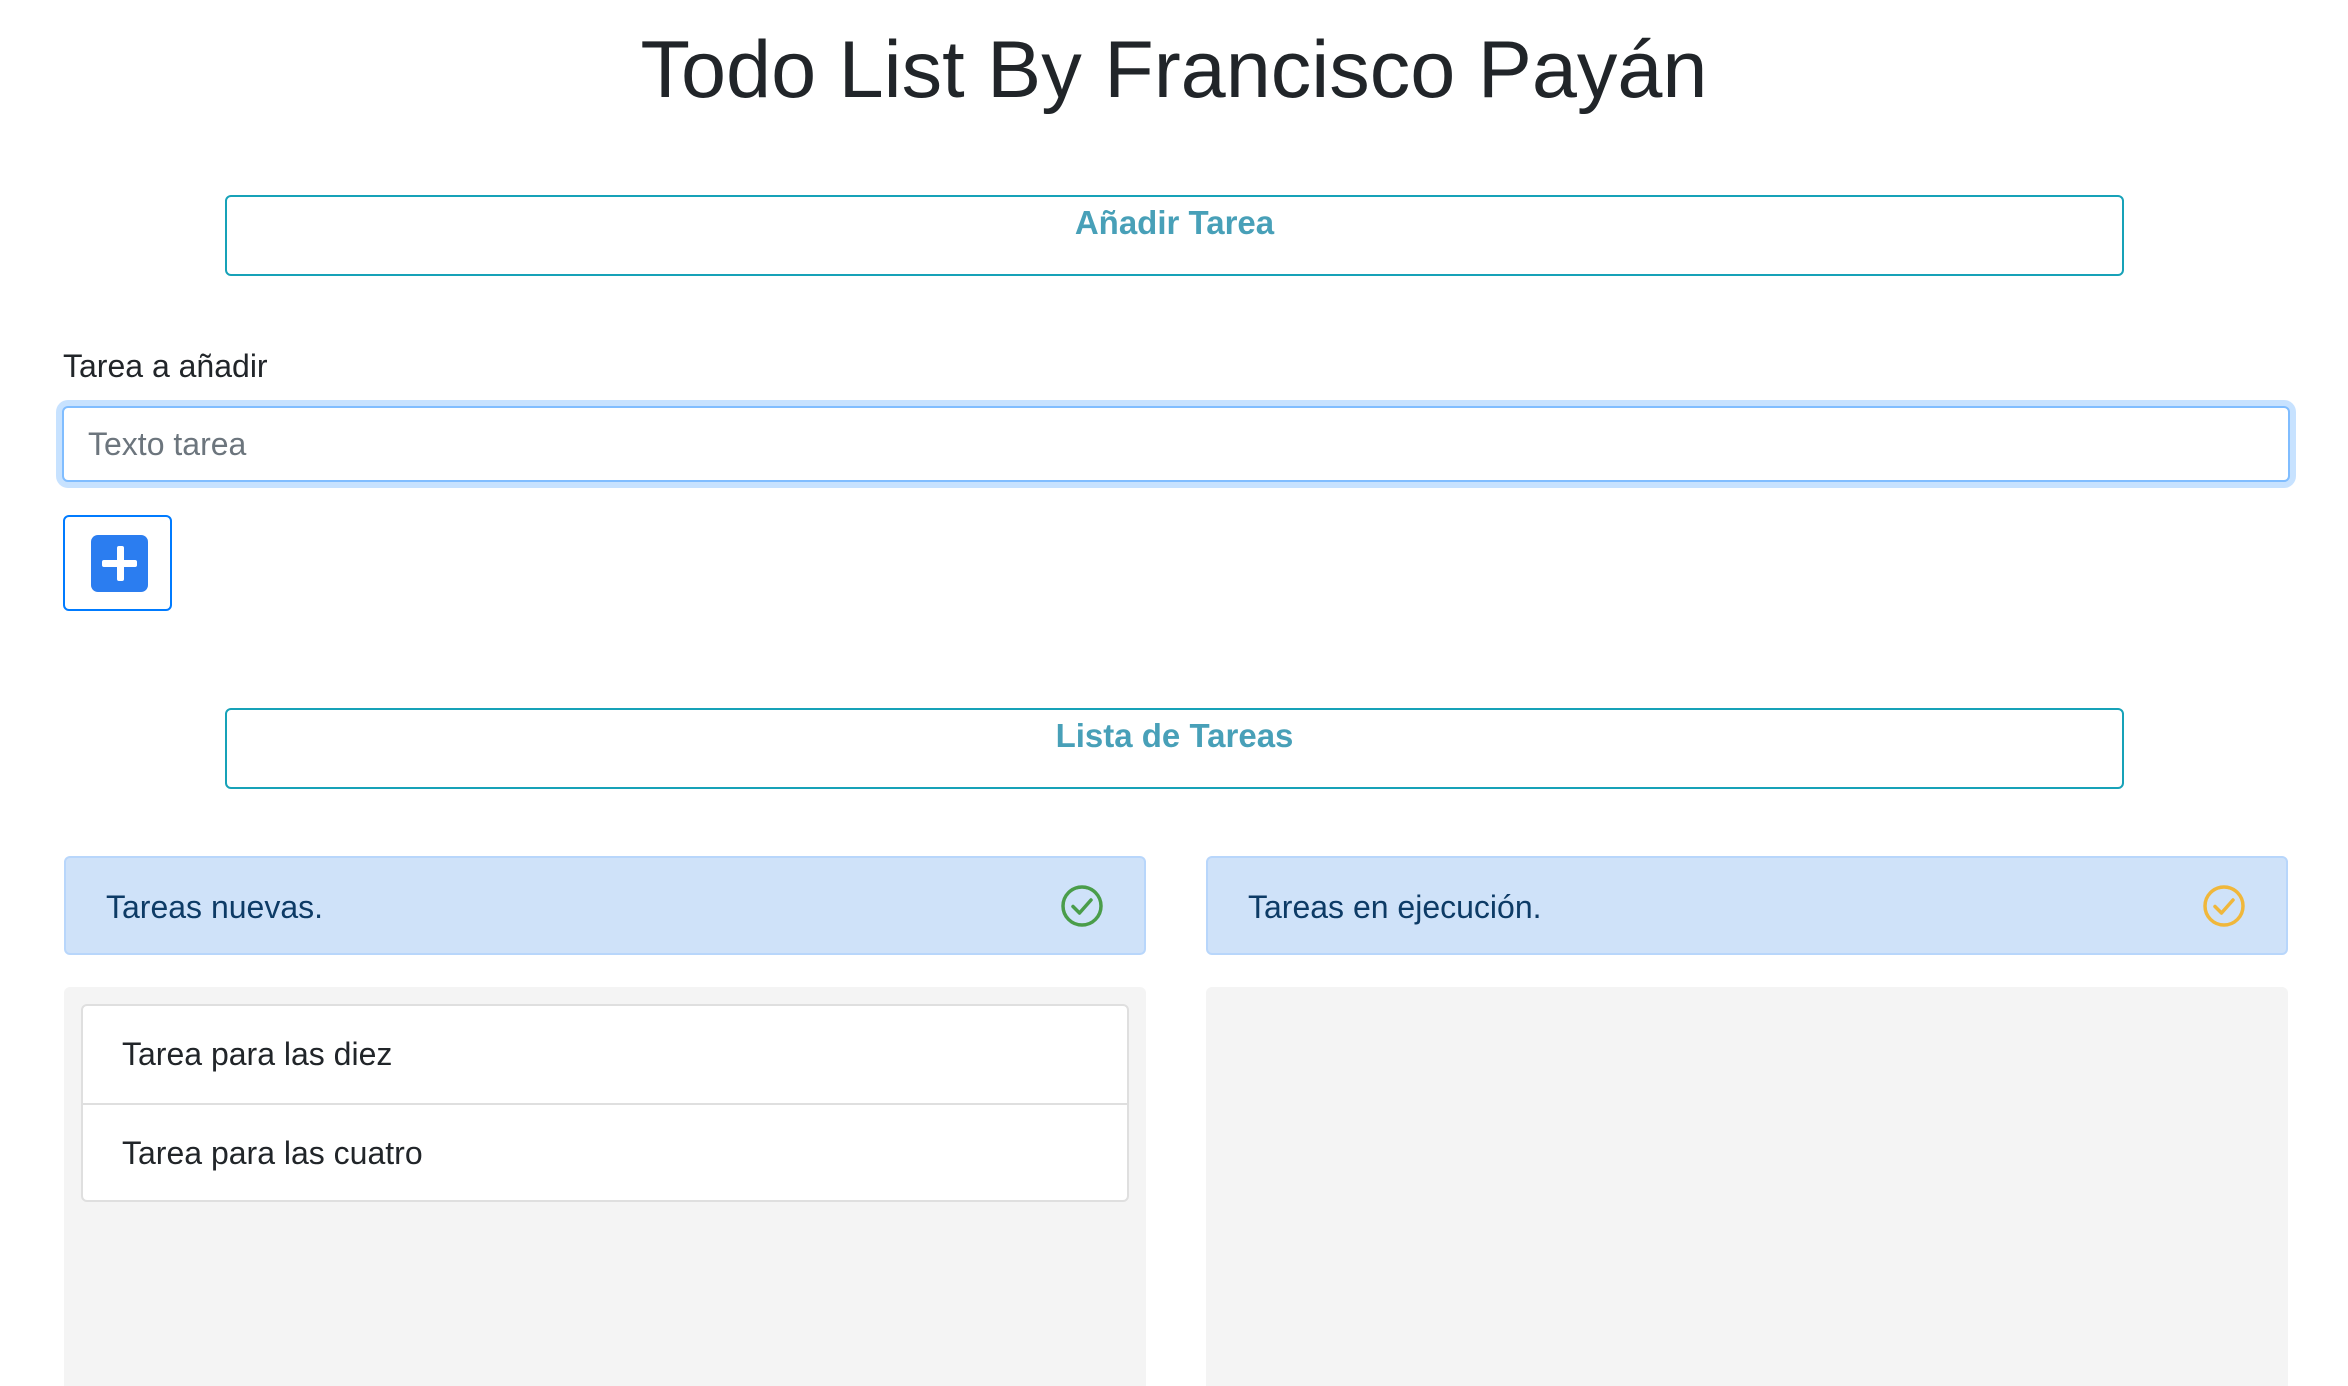  I want to click on task-input, so click(1176, 444).